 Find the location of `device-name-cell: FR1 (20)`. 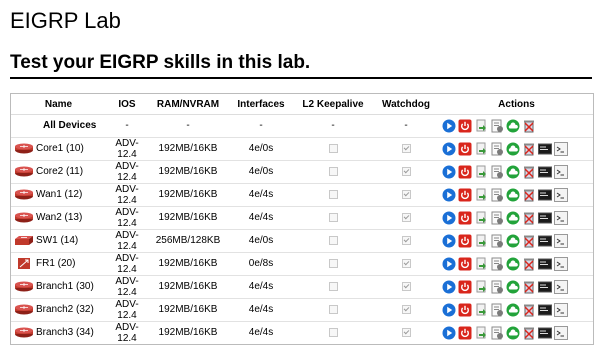

device-name-cell: FR1 (20) is located at coordinates (58, 263).